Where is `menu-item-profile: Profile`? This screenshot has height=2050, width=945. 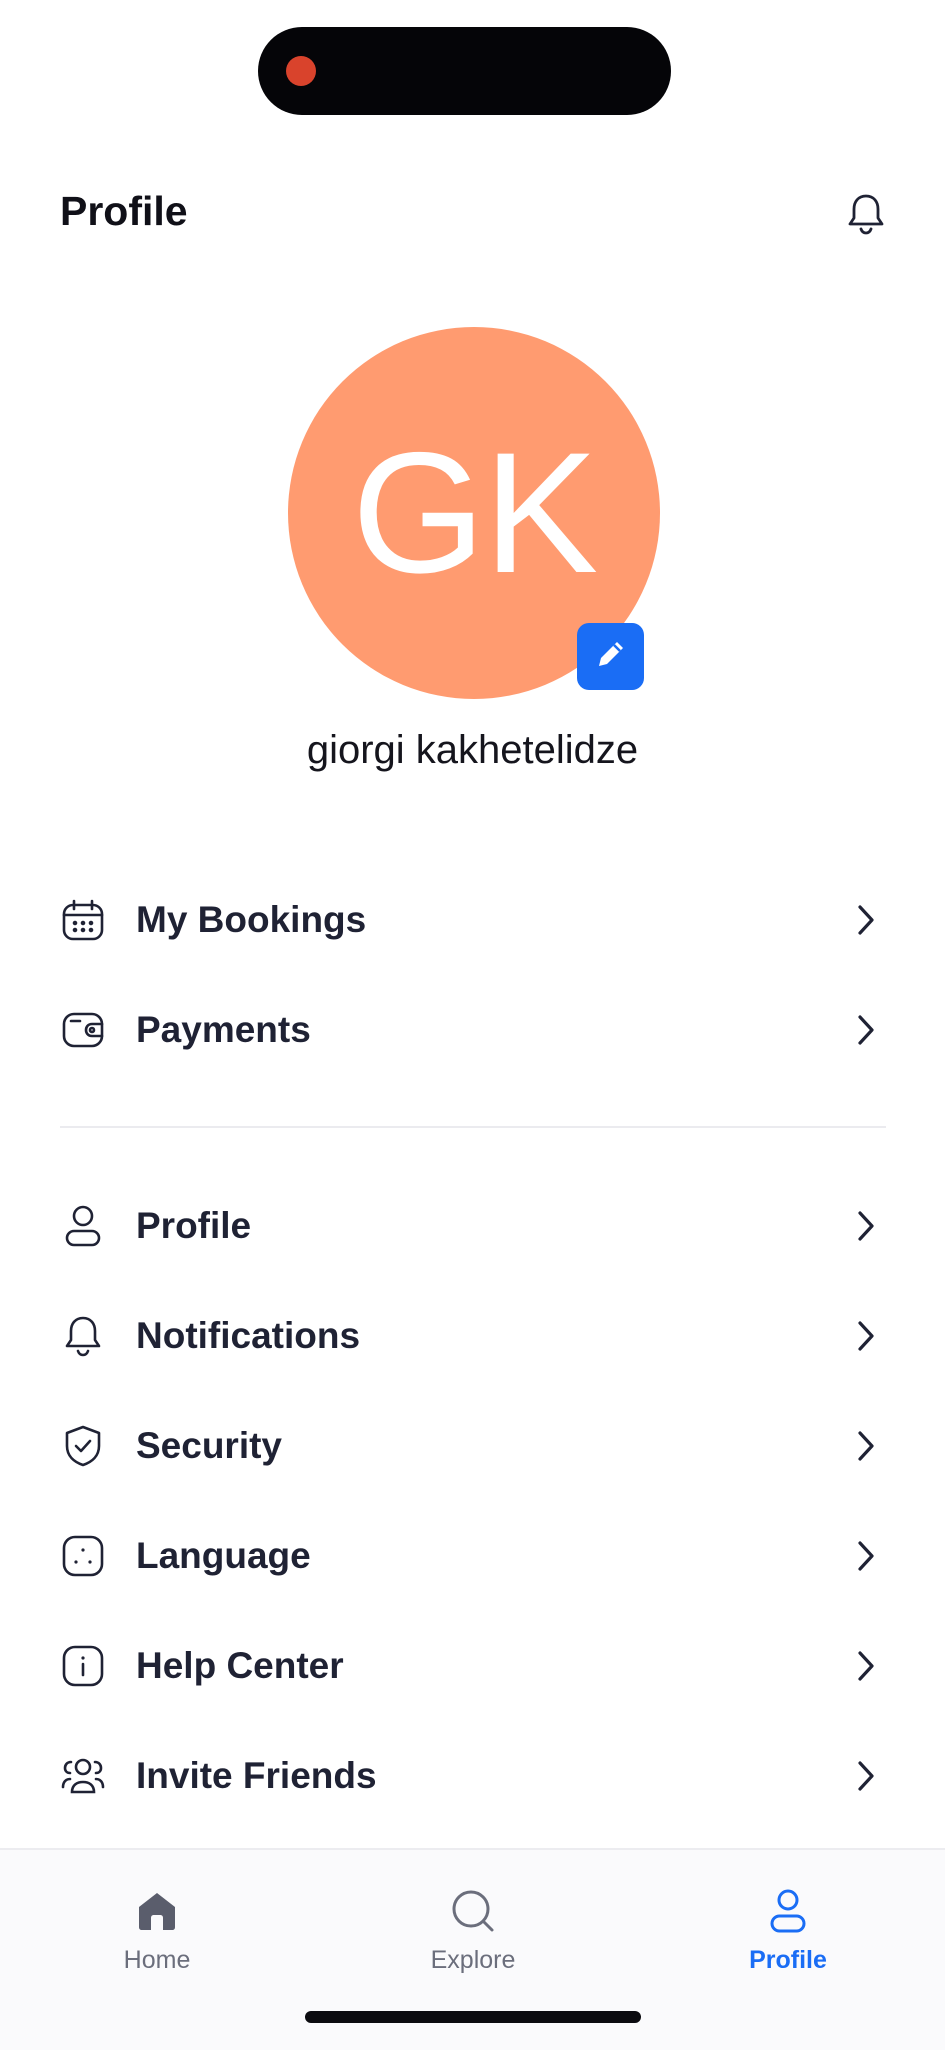
menu-item-profile: Profile is located at coordinates (475, 1226).